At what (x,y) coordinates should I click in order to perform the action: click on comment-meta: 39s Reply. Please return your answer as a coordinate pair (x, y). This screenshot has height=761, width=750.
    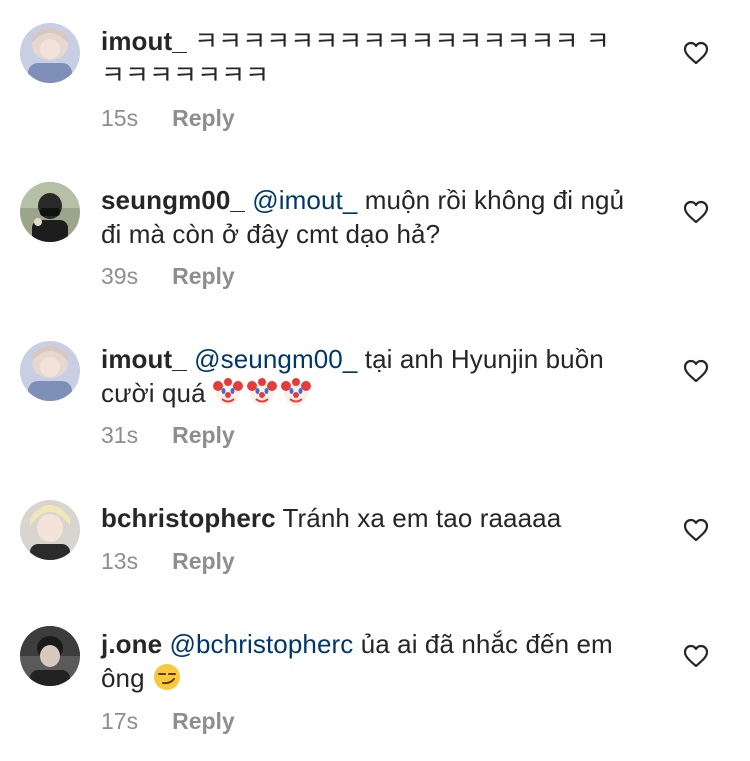
    Looking at the image, I should click on (168, 276).